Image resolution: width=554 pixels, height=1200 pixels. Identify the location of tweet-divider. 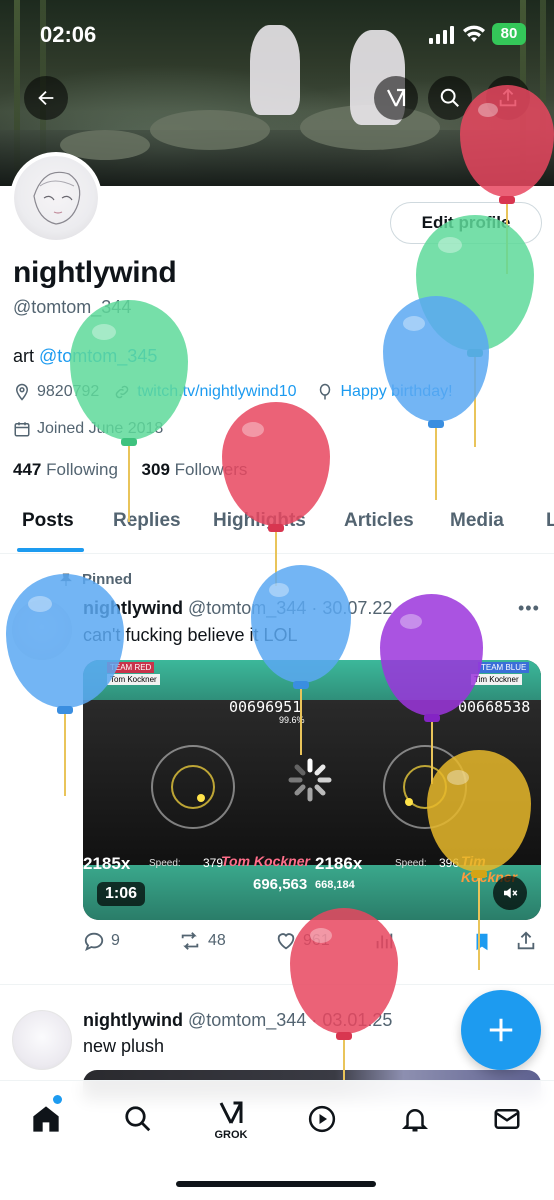
(277, 984).